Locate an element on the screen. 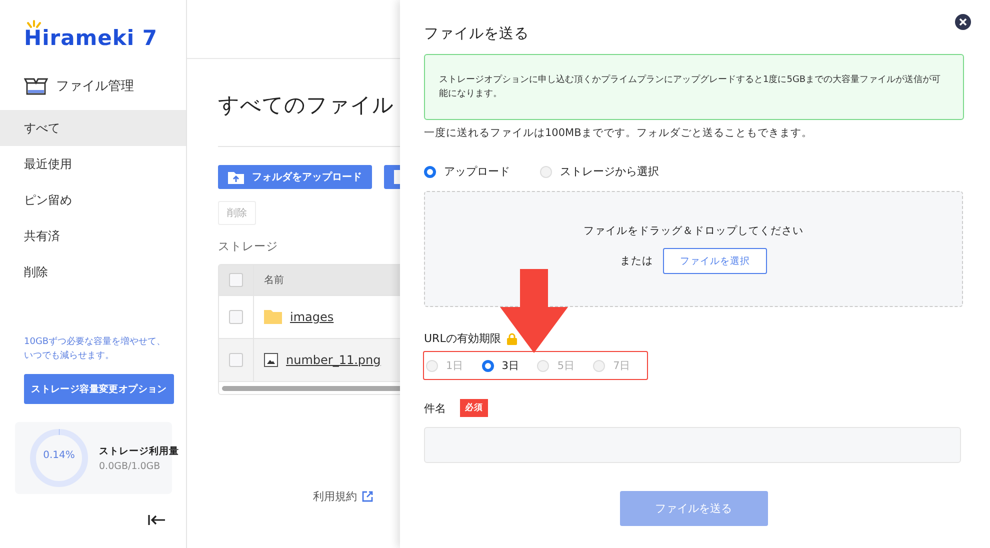 This screenshot has height=548, width=990. usage-amount: 0.0GB/1.0GB is located at coordinates (130, 466).